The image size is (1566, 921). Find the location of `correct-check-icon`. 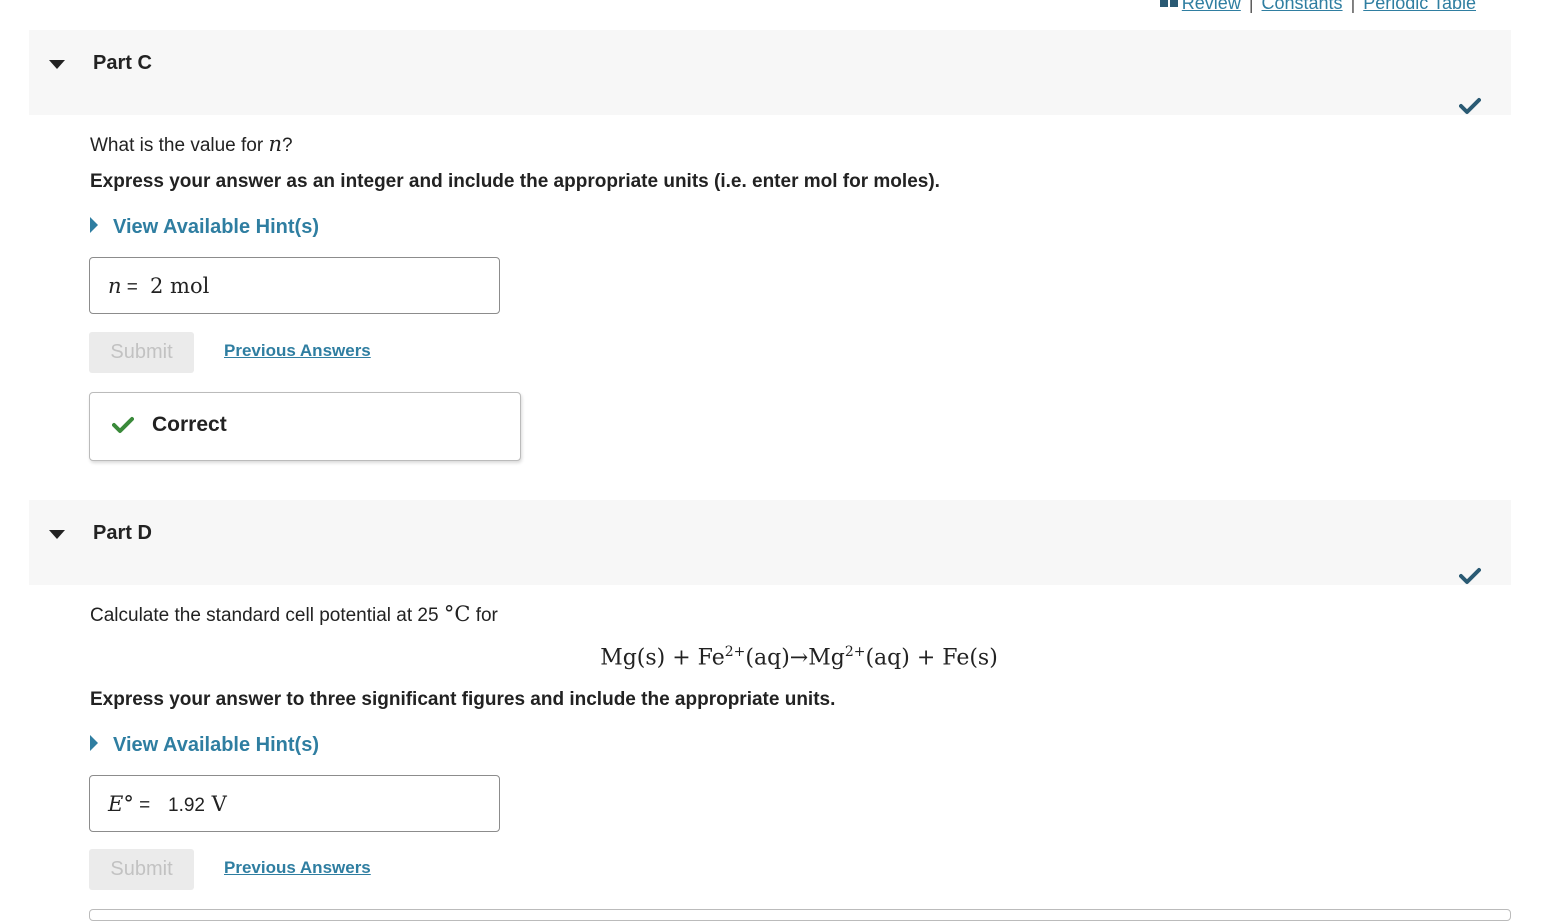

correct-check-icon is located at coordinates (123, 425).